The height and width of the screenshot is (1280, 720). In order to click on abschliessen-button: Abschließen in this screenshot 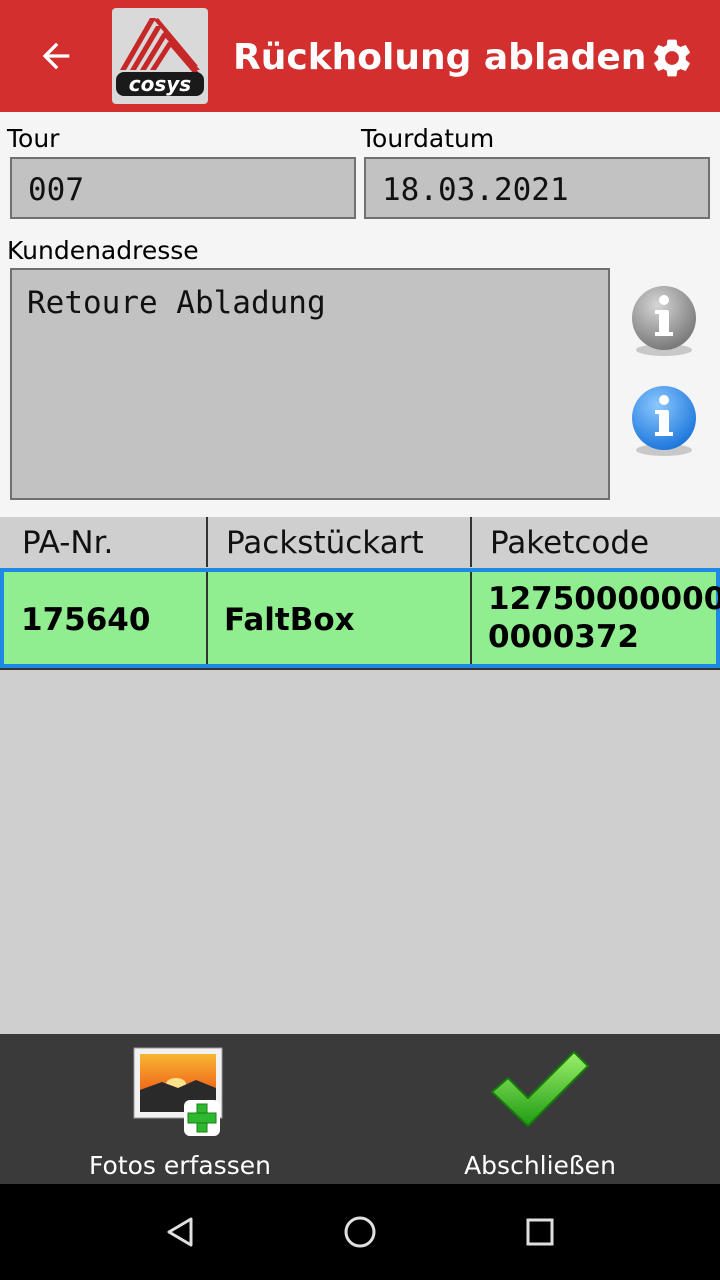, I will do `click(540, 1109)`.